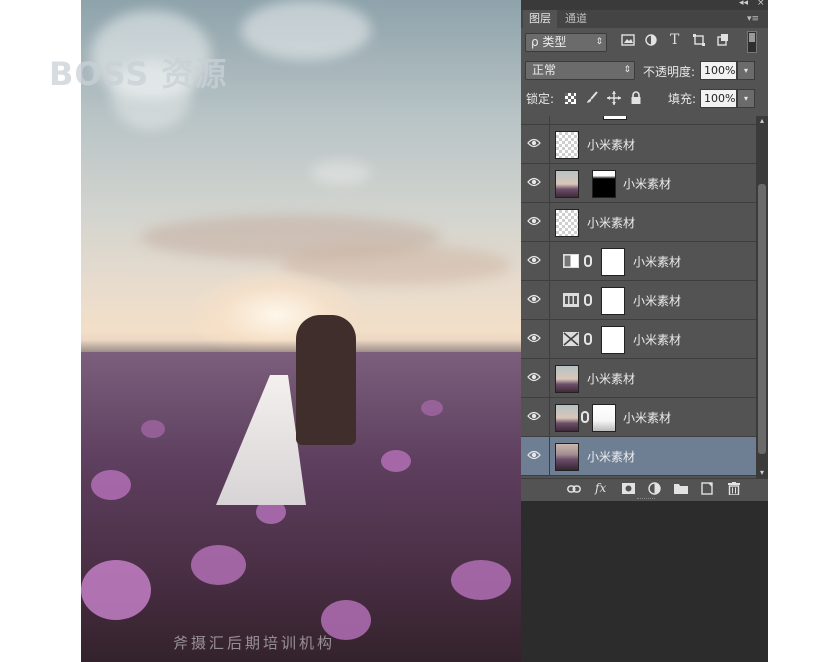 The height and width of the screenshot is (662, 834). What do you see at coordinates (746, 70) in the screenshot?
I see `opacity-dropdown-icon: ▾` at bounding box center [746, 70].